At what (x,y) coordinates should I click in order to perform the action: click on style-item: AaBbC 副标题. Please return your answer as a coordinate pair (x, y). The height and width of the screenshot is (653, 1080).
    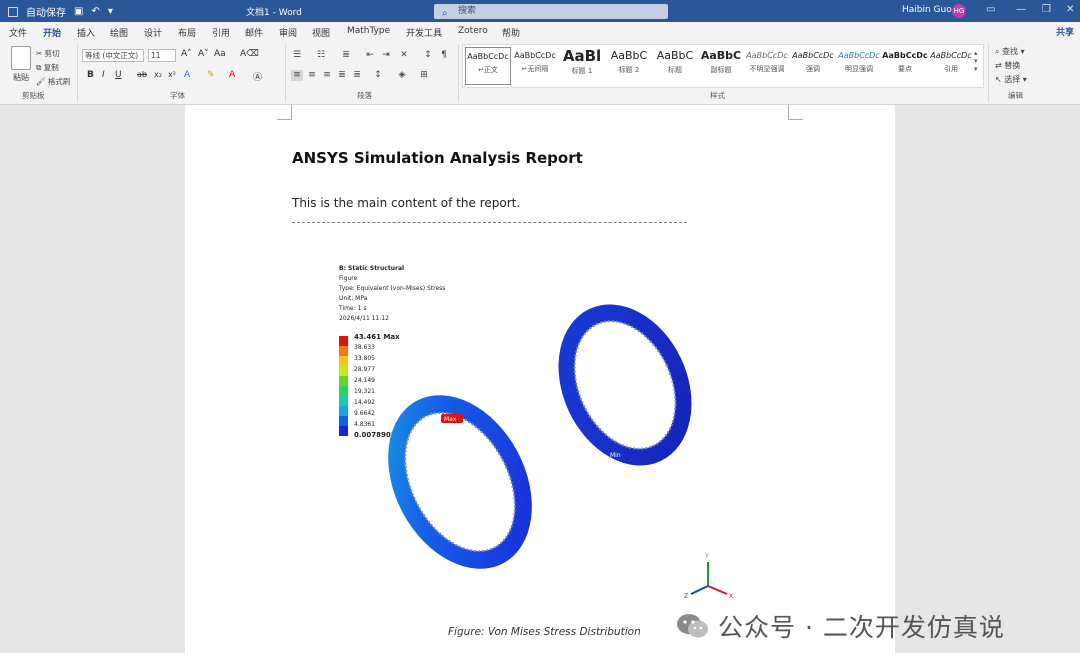
    Looking at the image, I should click on (721, 66).